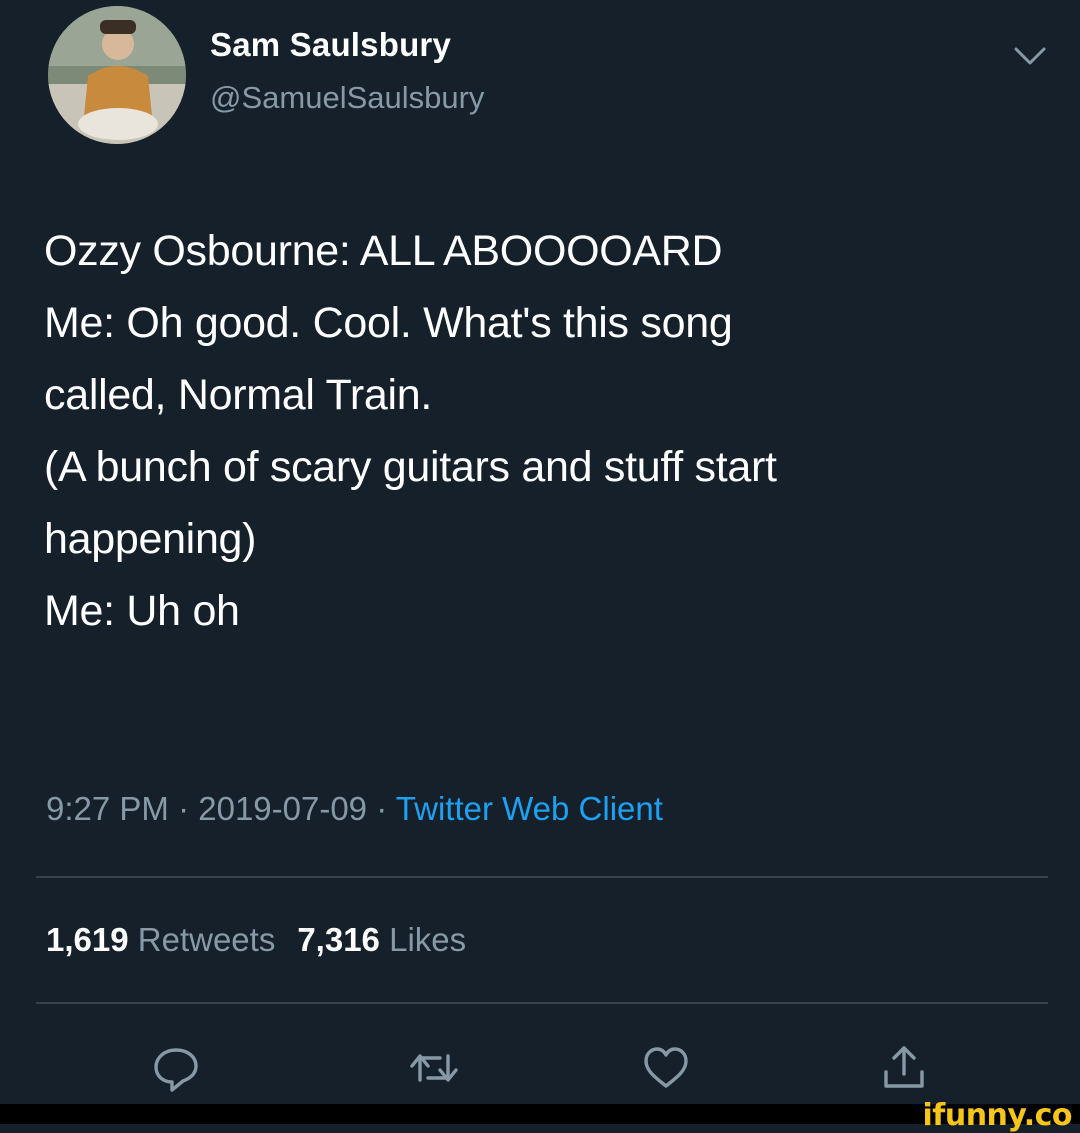 The width and height of the screenshot is (1080, 1133). I want to click on author-handle: @SamuelSaulsbury, so click(347, 98).